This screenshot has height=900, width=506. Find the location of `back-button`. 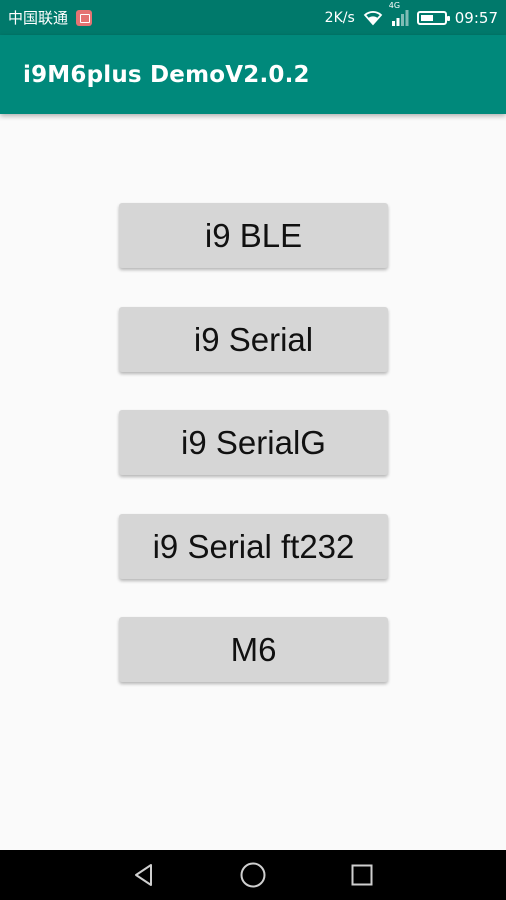

back-button is located at coordinates (144, 875).